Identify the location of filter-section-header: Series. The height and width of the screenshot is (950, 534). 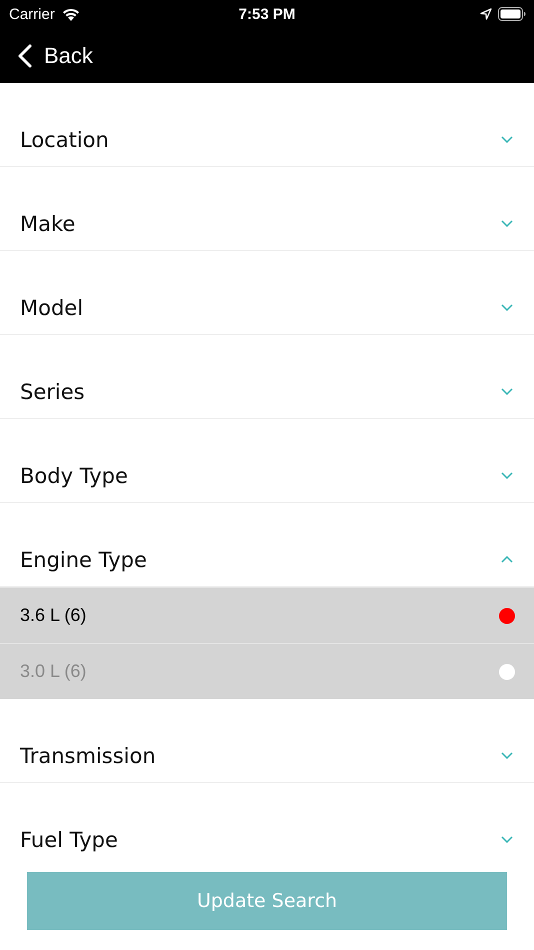
(267, 377).